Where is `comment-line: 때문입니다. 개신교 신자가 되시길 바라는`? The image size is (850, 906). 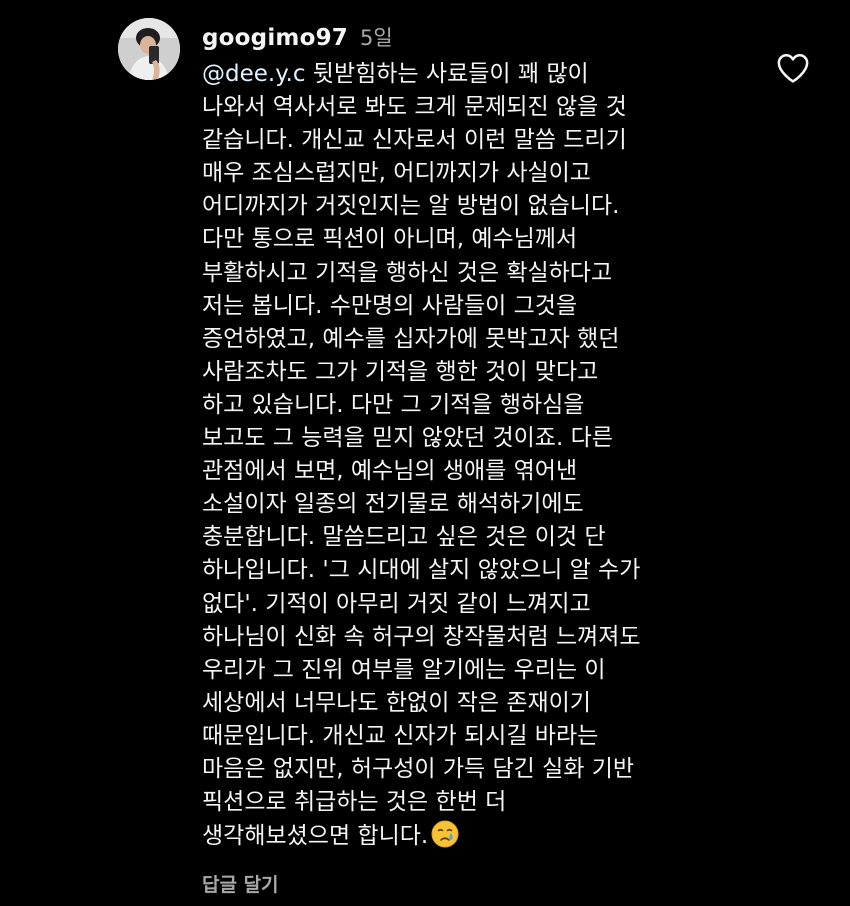 comment-line: 때문입니다. 개신교 신자가 되시길 바라는 is located at coordinates (400, 735).